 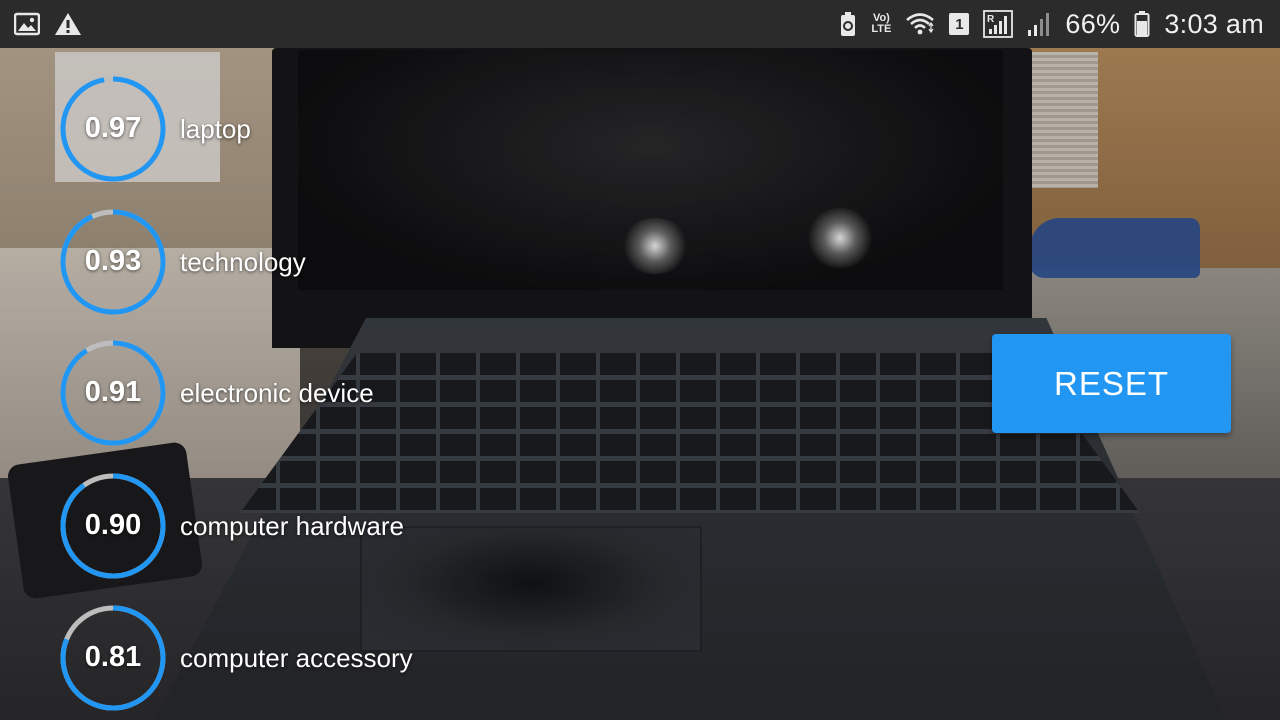 What do you see at coordinates (991, 19) in the screenshot?
I see `svg-text: R` at bounding box center [991, 19].